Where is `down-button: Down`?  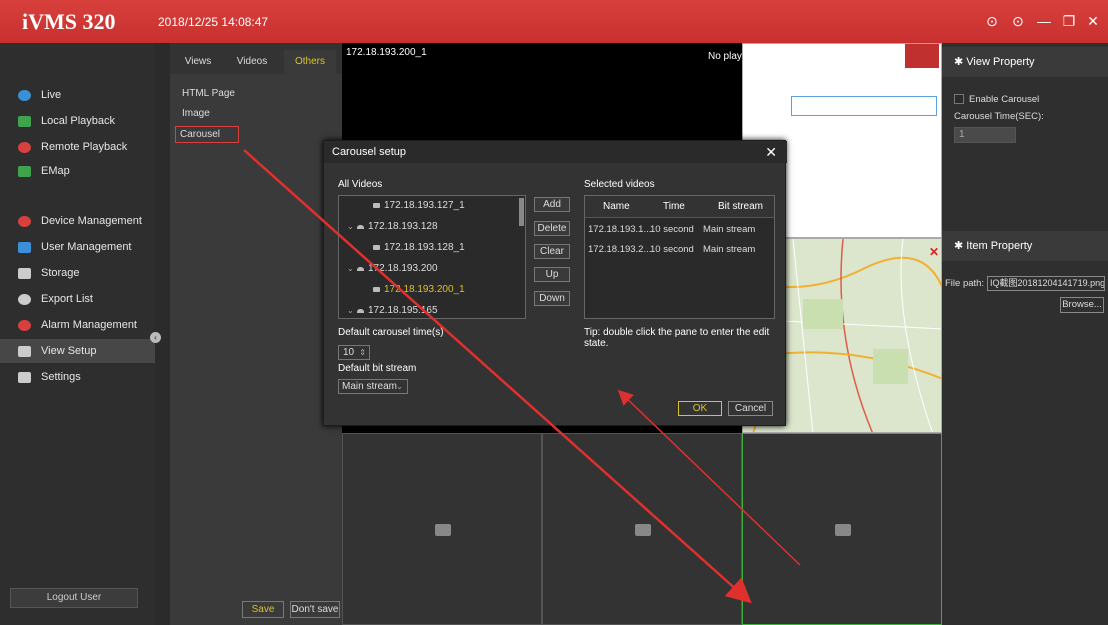 down-button: Down is located at coordinates (552, 298).